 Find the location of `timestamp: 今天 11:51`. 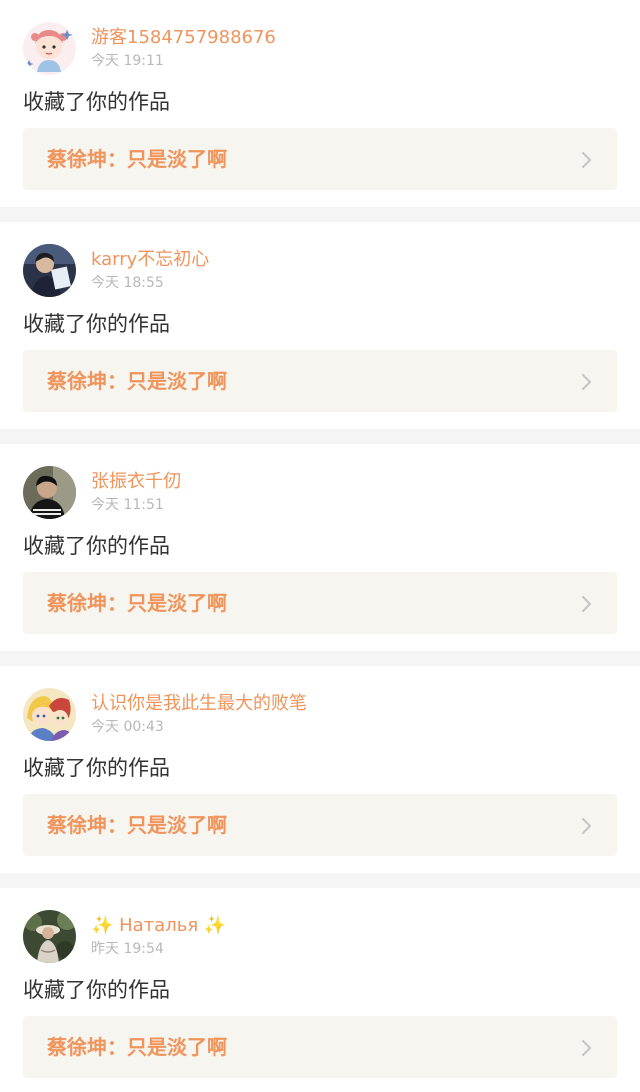

timestamp: 今天 11:51 is located at coordinates (127, 505).